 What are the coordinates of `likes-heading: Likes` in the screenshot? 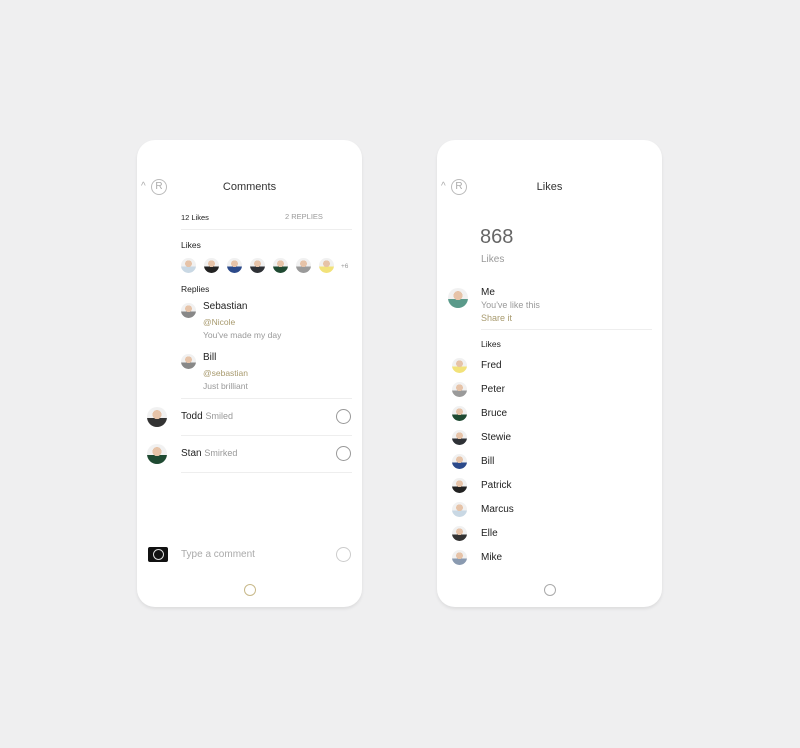 It's located at (191, 245).